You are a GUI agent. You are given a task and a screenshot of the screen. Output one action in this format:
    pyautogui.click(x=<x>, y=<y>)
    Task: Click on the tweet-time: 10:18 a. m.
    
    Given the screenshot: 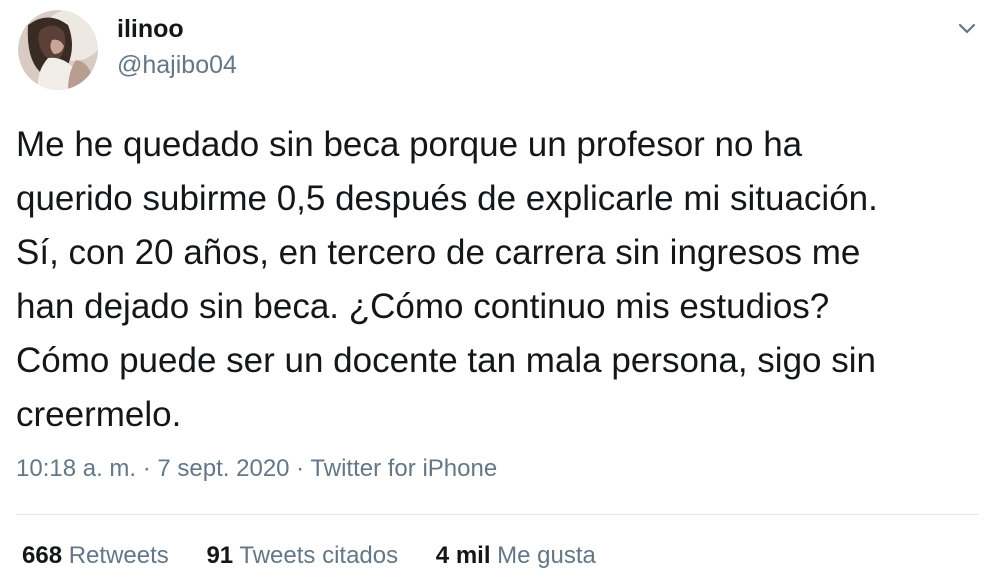 What is the action you would take?
    pyautogui.click(x=76, y=468)
    